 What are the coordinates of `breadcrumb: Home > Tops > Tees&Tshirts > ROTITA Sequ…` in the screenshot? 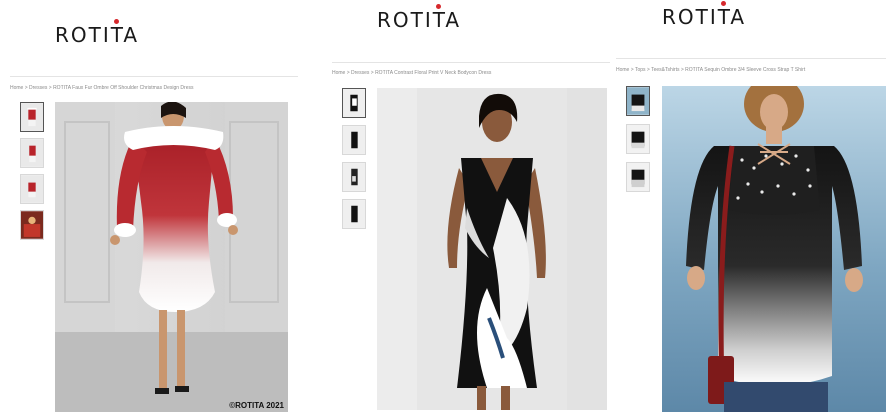 It's located at (710, 70).